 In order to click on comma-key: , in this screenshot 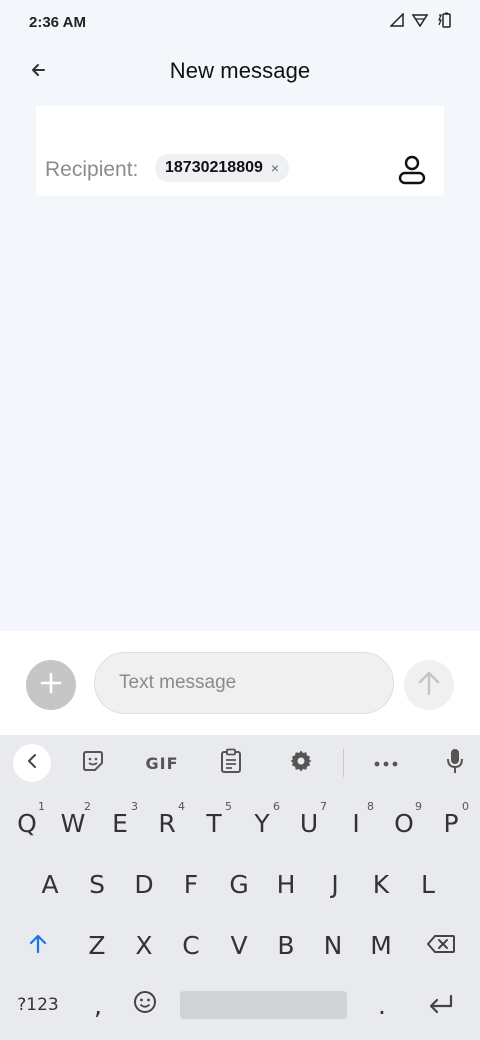, I will do `click(98, 1005)`.